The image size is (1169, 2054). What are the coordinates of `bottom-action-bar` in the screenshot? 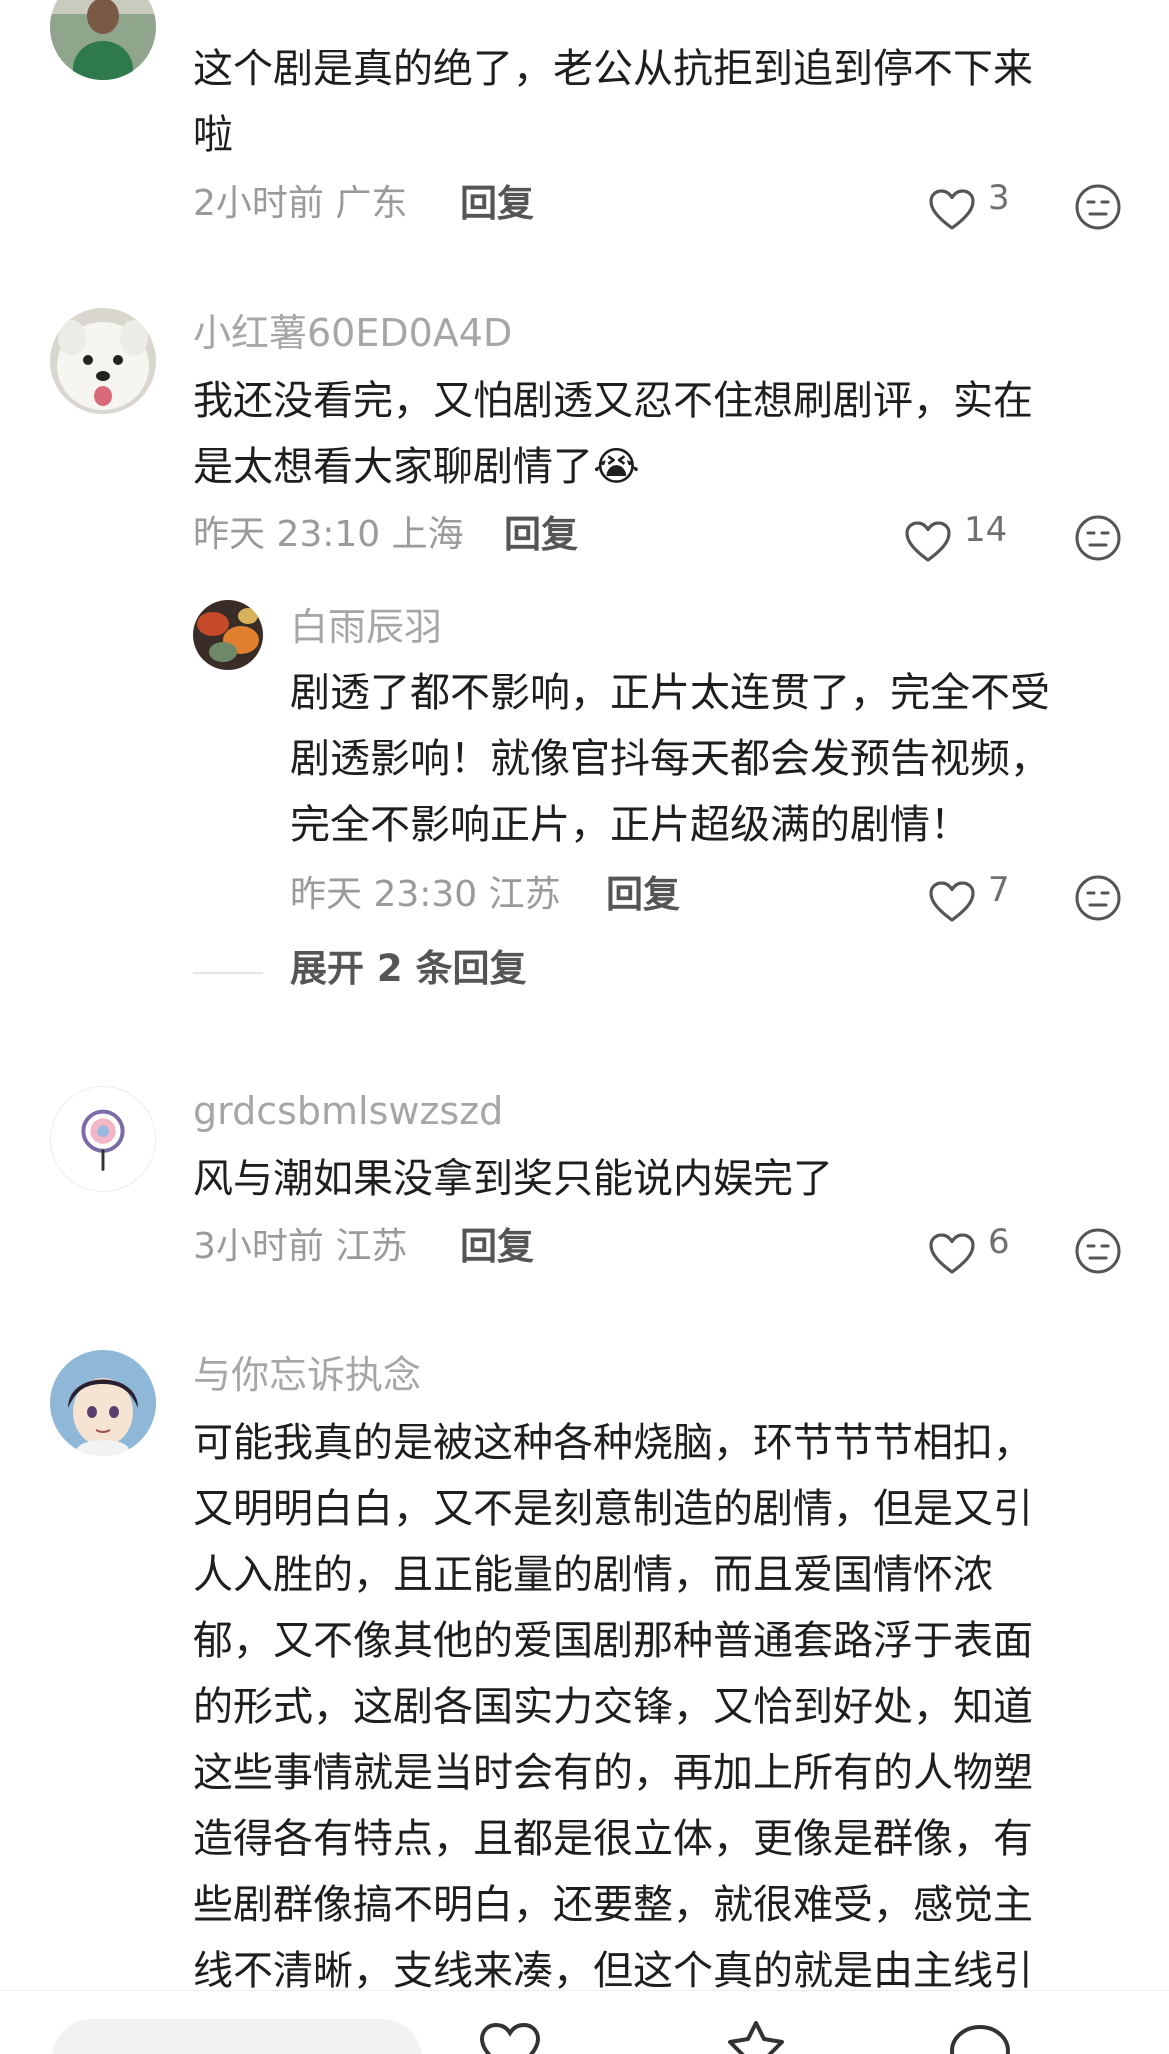 It's located at (584, 2022).